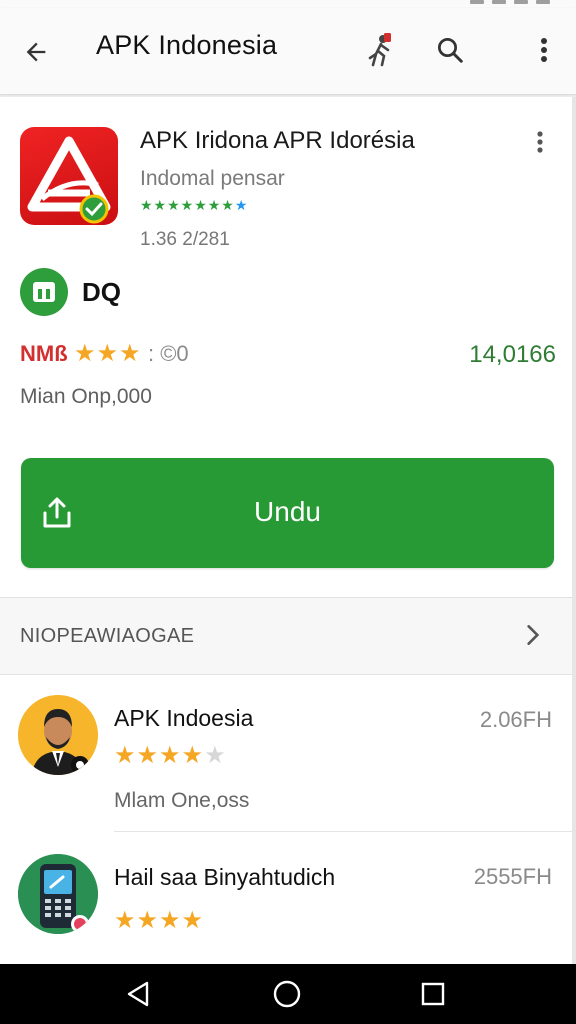  Describe the element at coordinates (533, 637) in the screenshot. I see `chevron-right-icon` at that location.